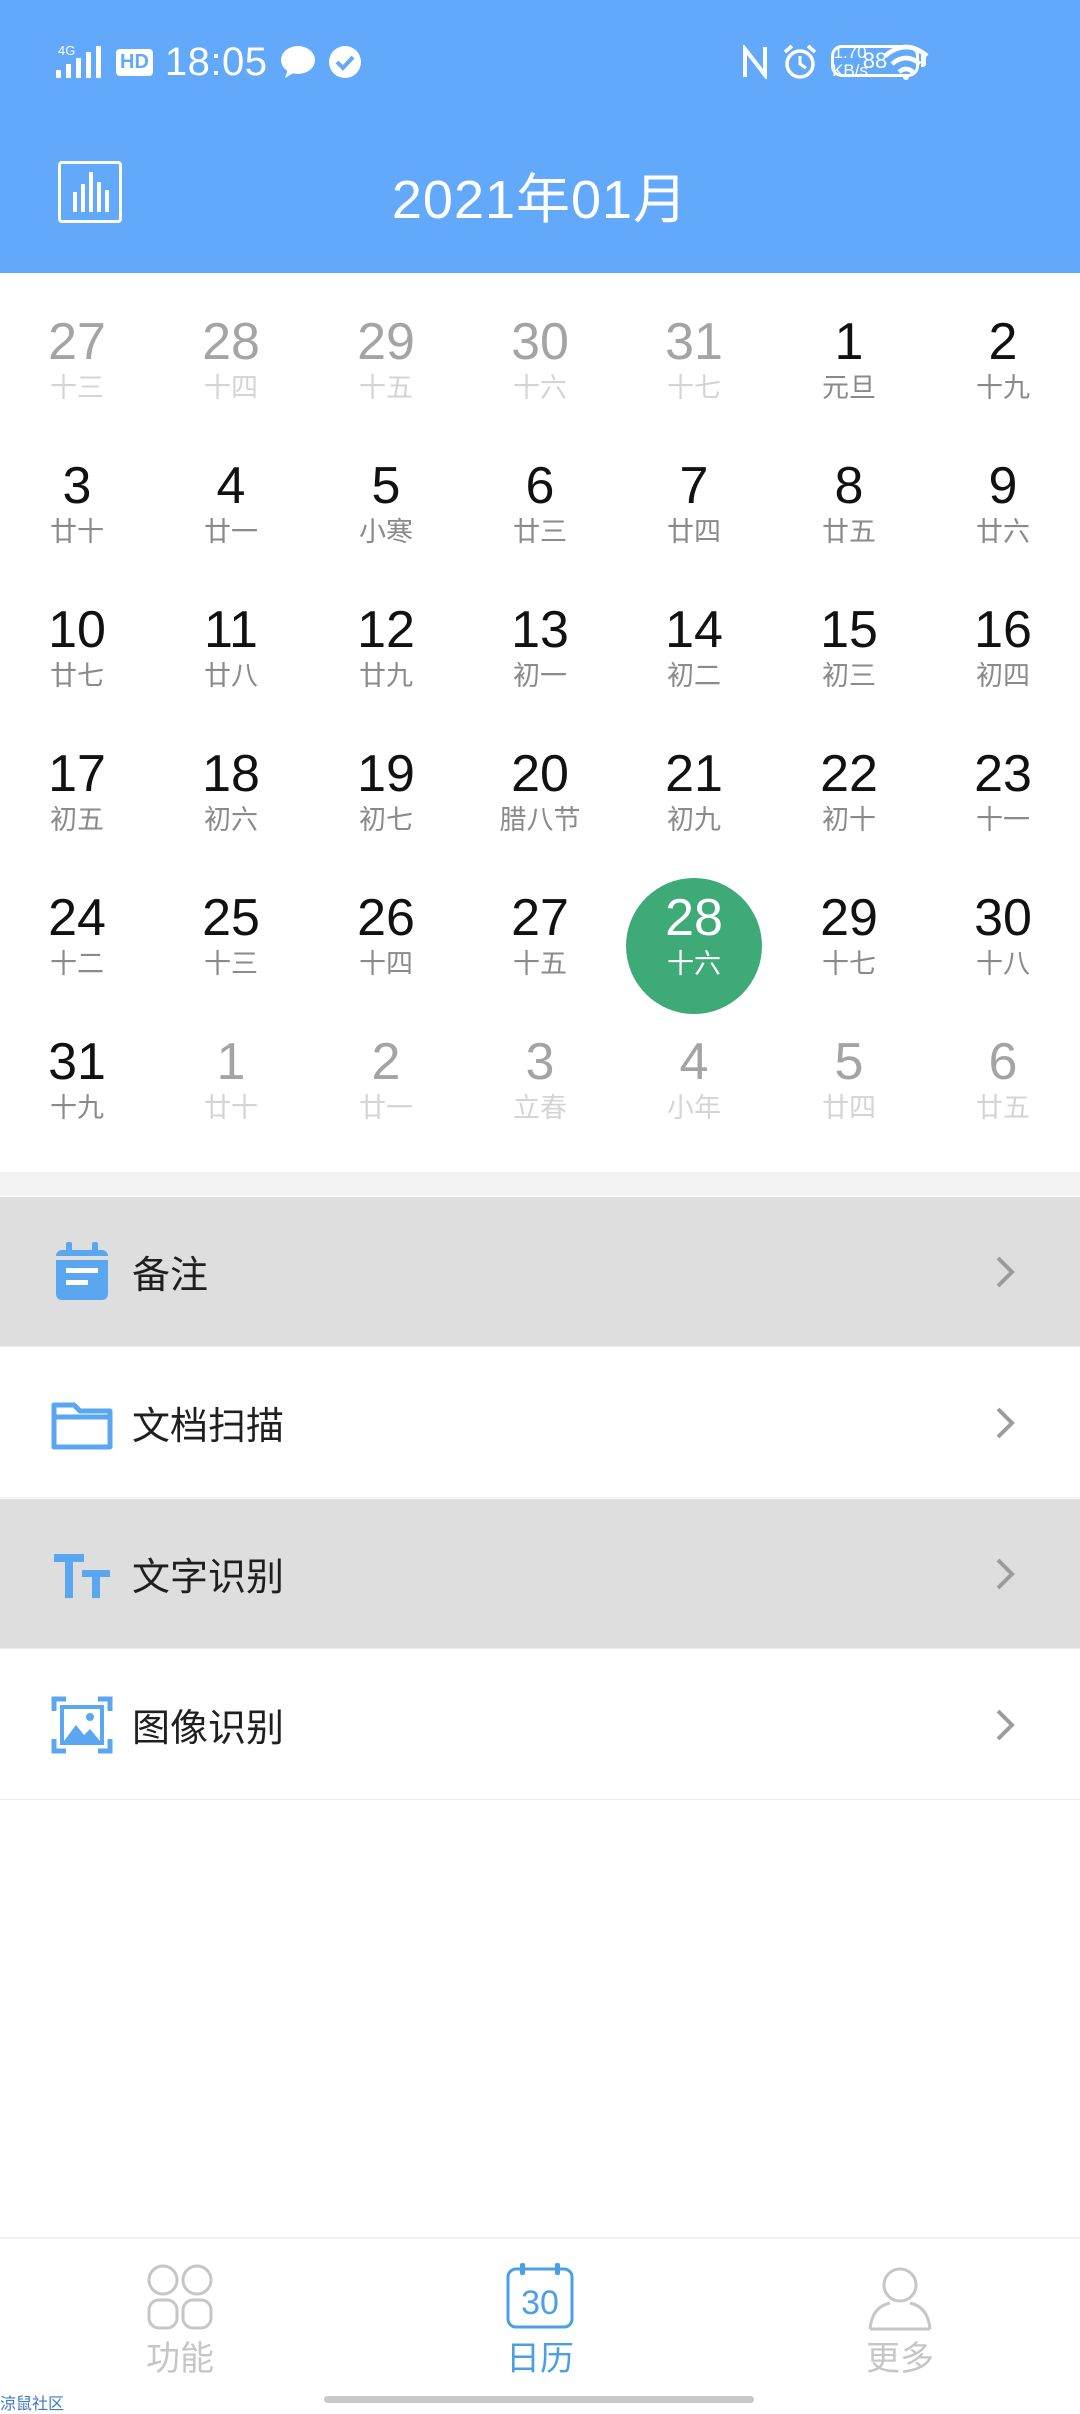  Describe the element at coordinates (1003, 964) in the screenshot. I see `lunar-date: 十八` at that location.